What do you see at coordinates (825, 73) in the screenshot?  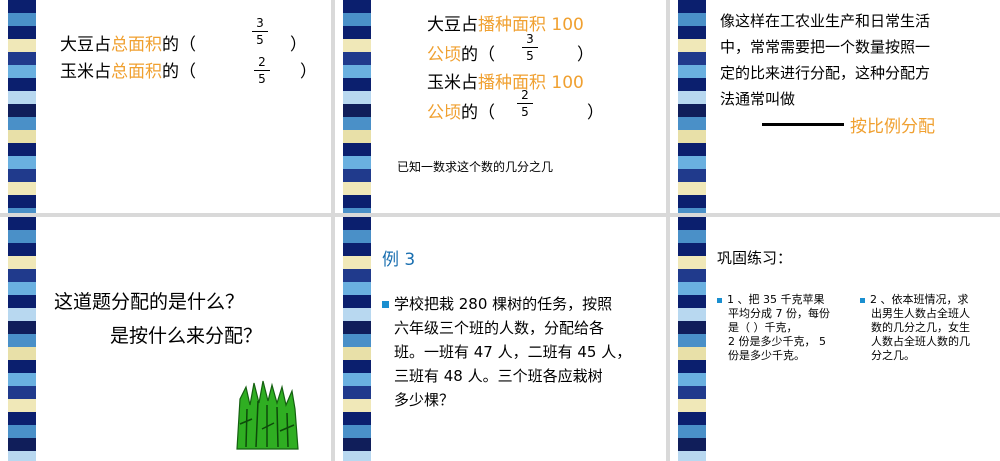 I see `paragraph-line: 定的比来进行分配，这种分配方` at bounding box center [825, 73].